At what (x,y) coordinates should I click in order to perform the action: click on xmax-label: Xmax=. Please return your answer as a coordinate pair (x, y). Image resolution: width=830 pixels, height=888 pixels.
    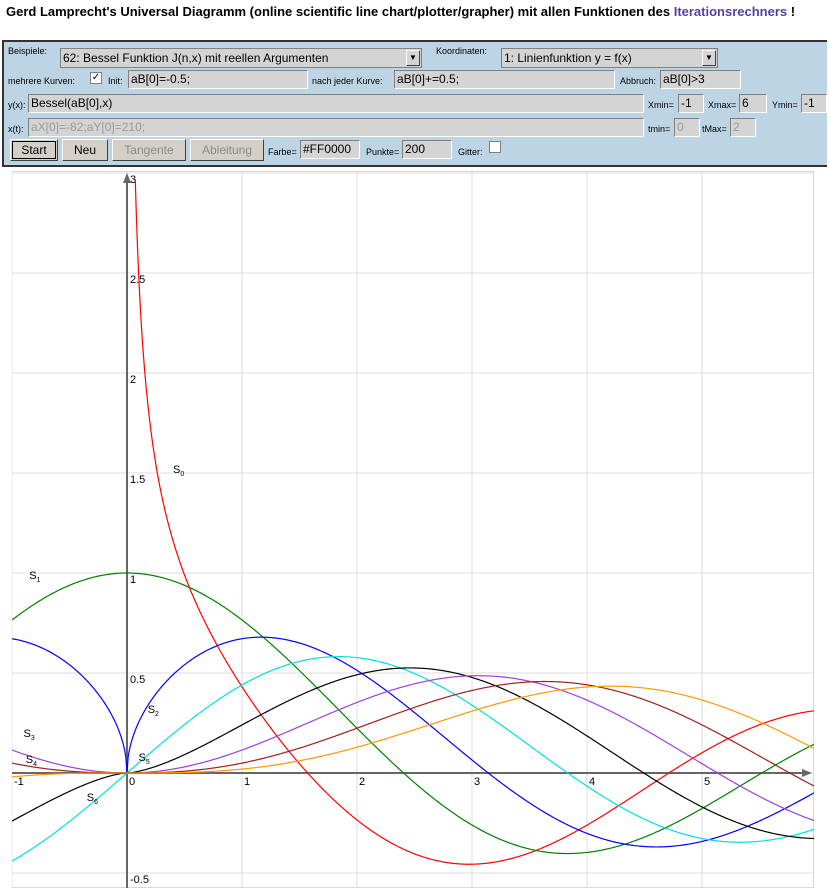
    Looking at the image, I should click on (722, 105).